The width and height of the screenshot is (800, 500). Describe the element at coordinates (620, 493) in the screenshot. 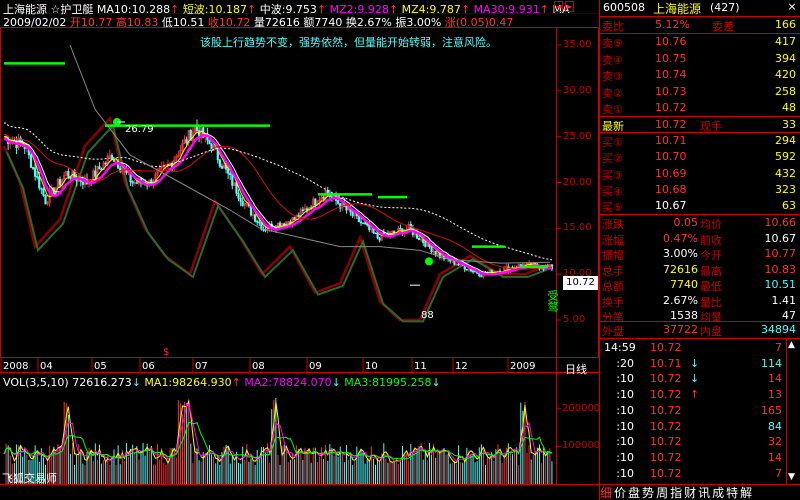

I see `menu-item-1: 价` at that location.